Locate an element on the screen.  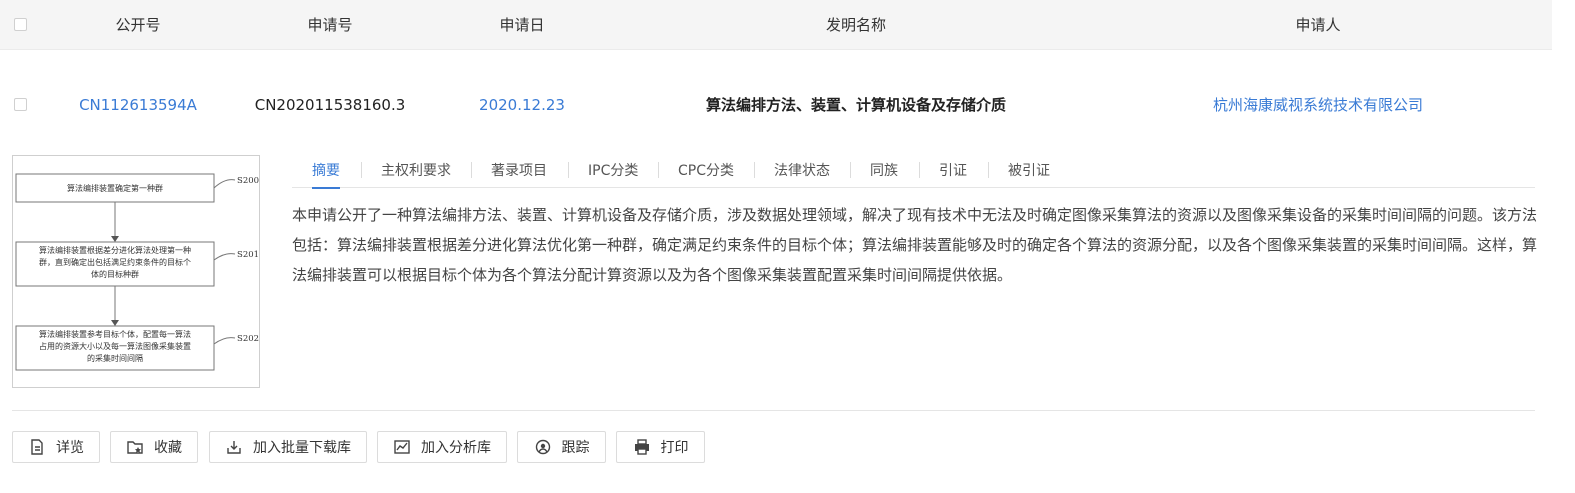
applicant-link: 杭州海康威视系统技术有限公司 is located at coordinates (1318, 105).